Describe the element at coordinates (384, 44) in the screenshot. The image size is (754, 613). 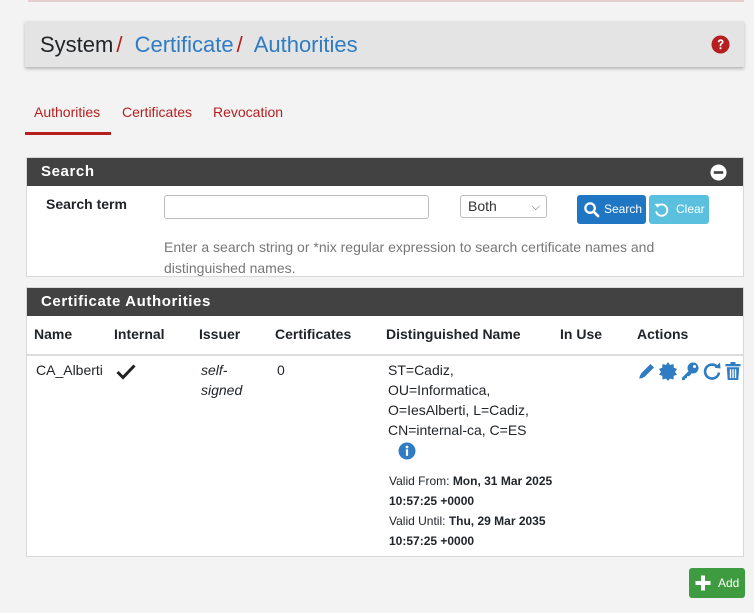
I see `breadcrumb-panel: System / Certificate / Authorities` at that location.